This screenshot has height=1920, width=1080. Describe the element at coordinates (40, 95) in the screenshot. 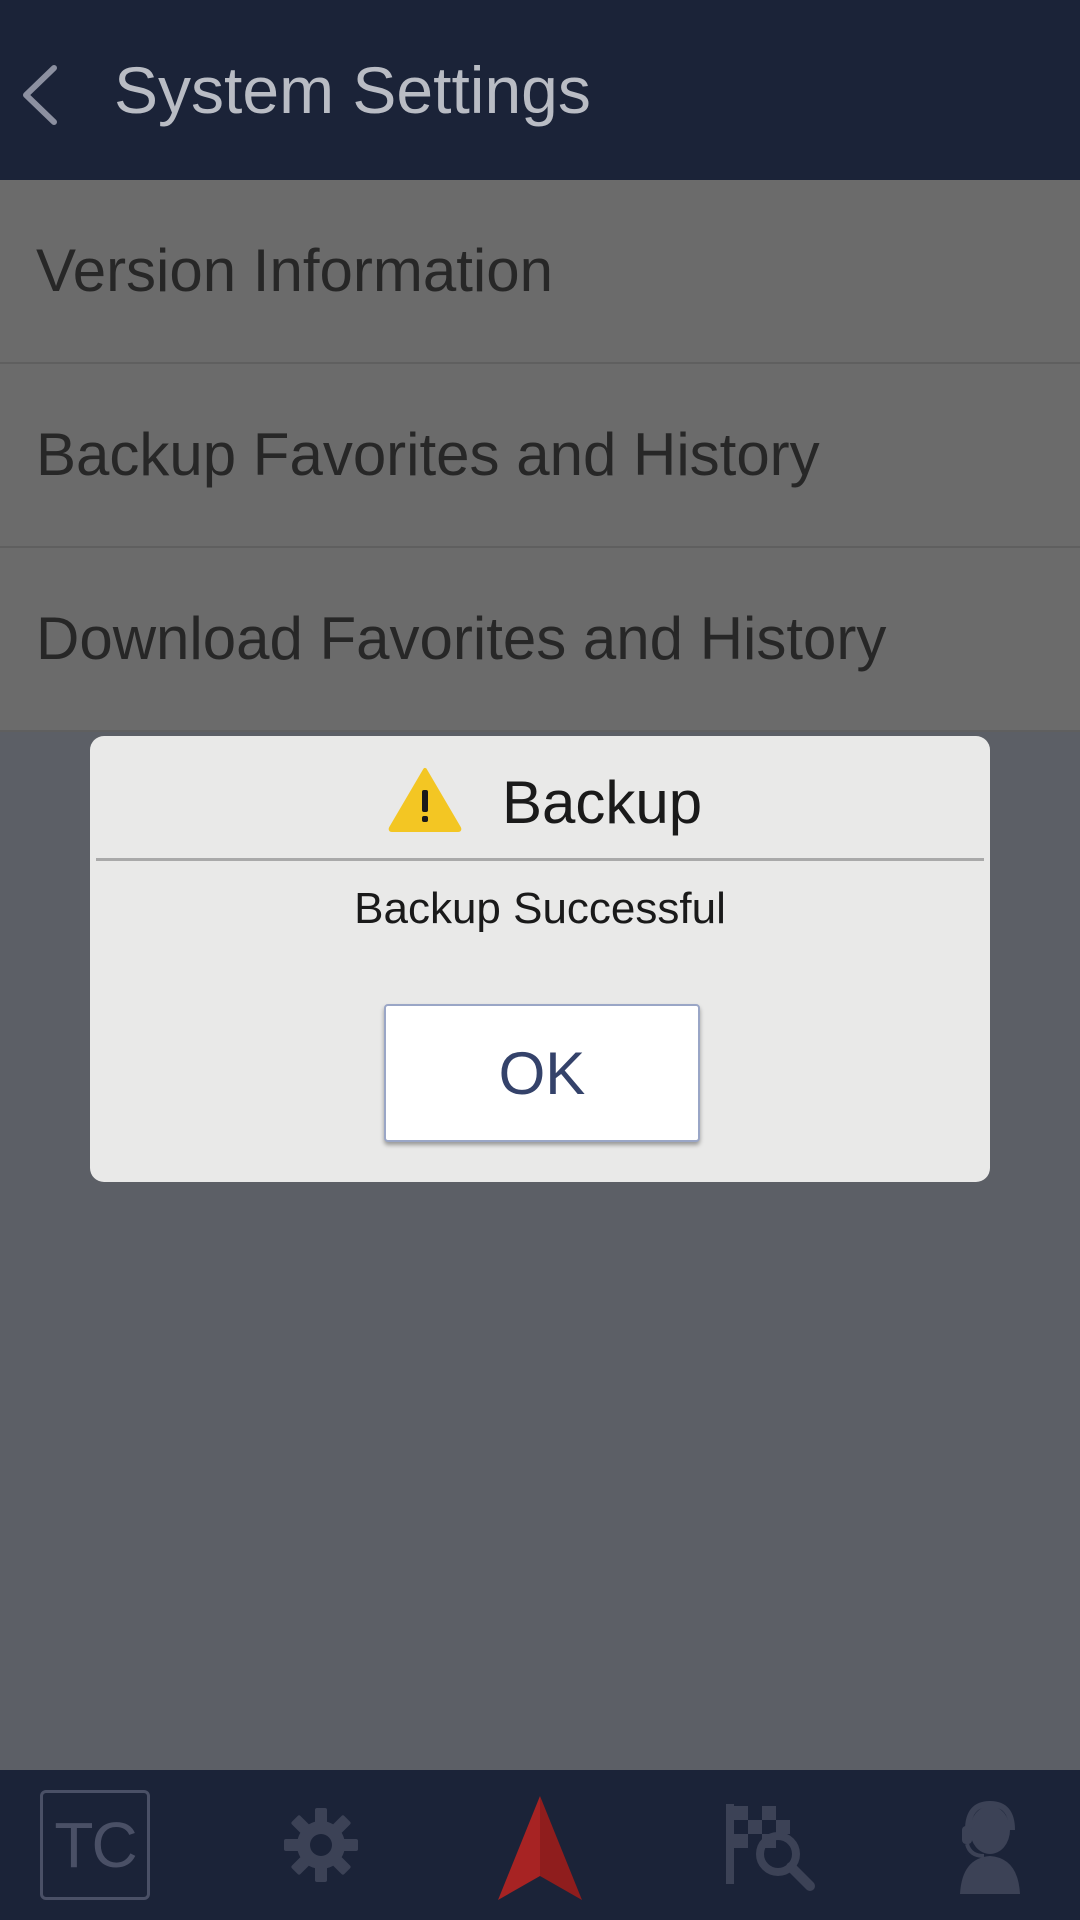

I see `chevron-left-icon` at that location.